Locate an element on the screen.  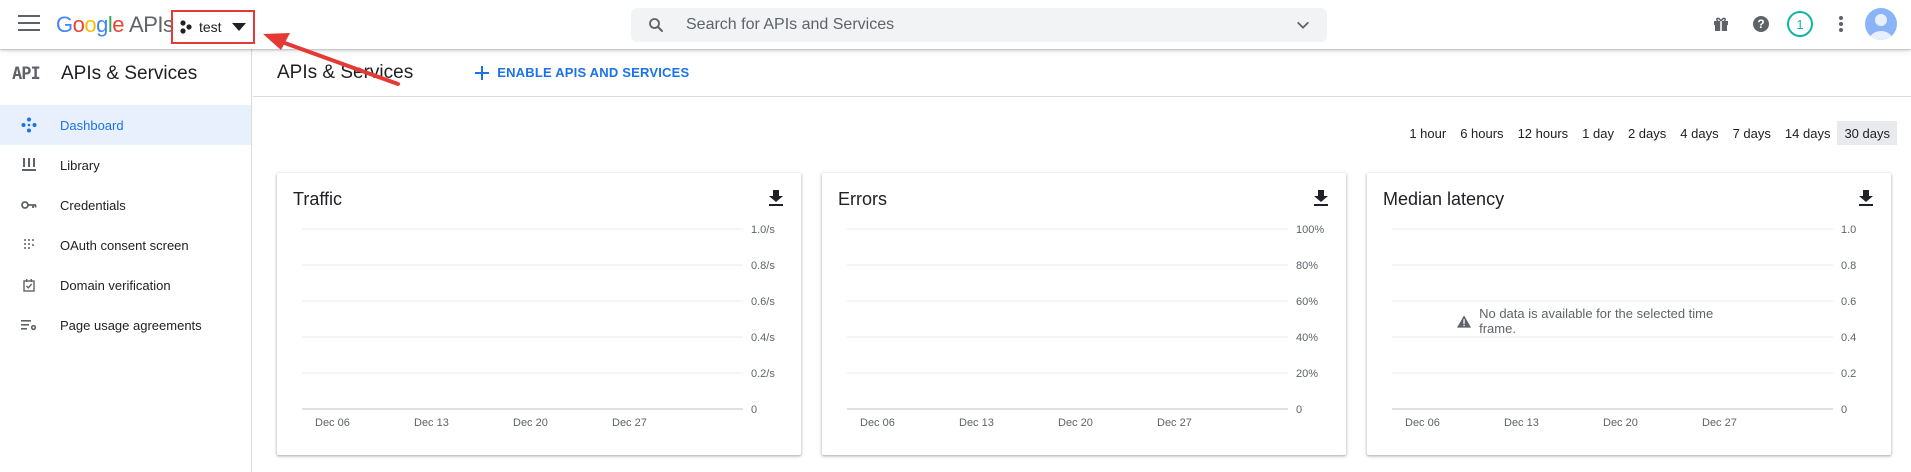
google-apis-logo: Google APIs is located at coordinates (115, 25).